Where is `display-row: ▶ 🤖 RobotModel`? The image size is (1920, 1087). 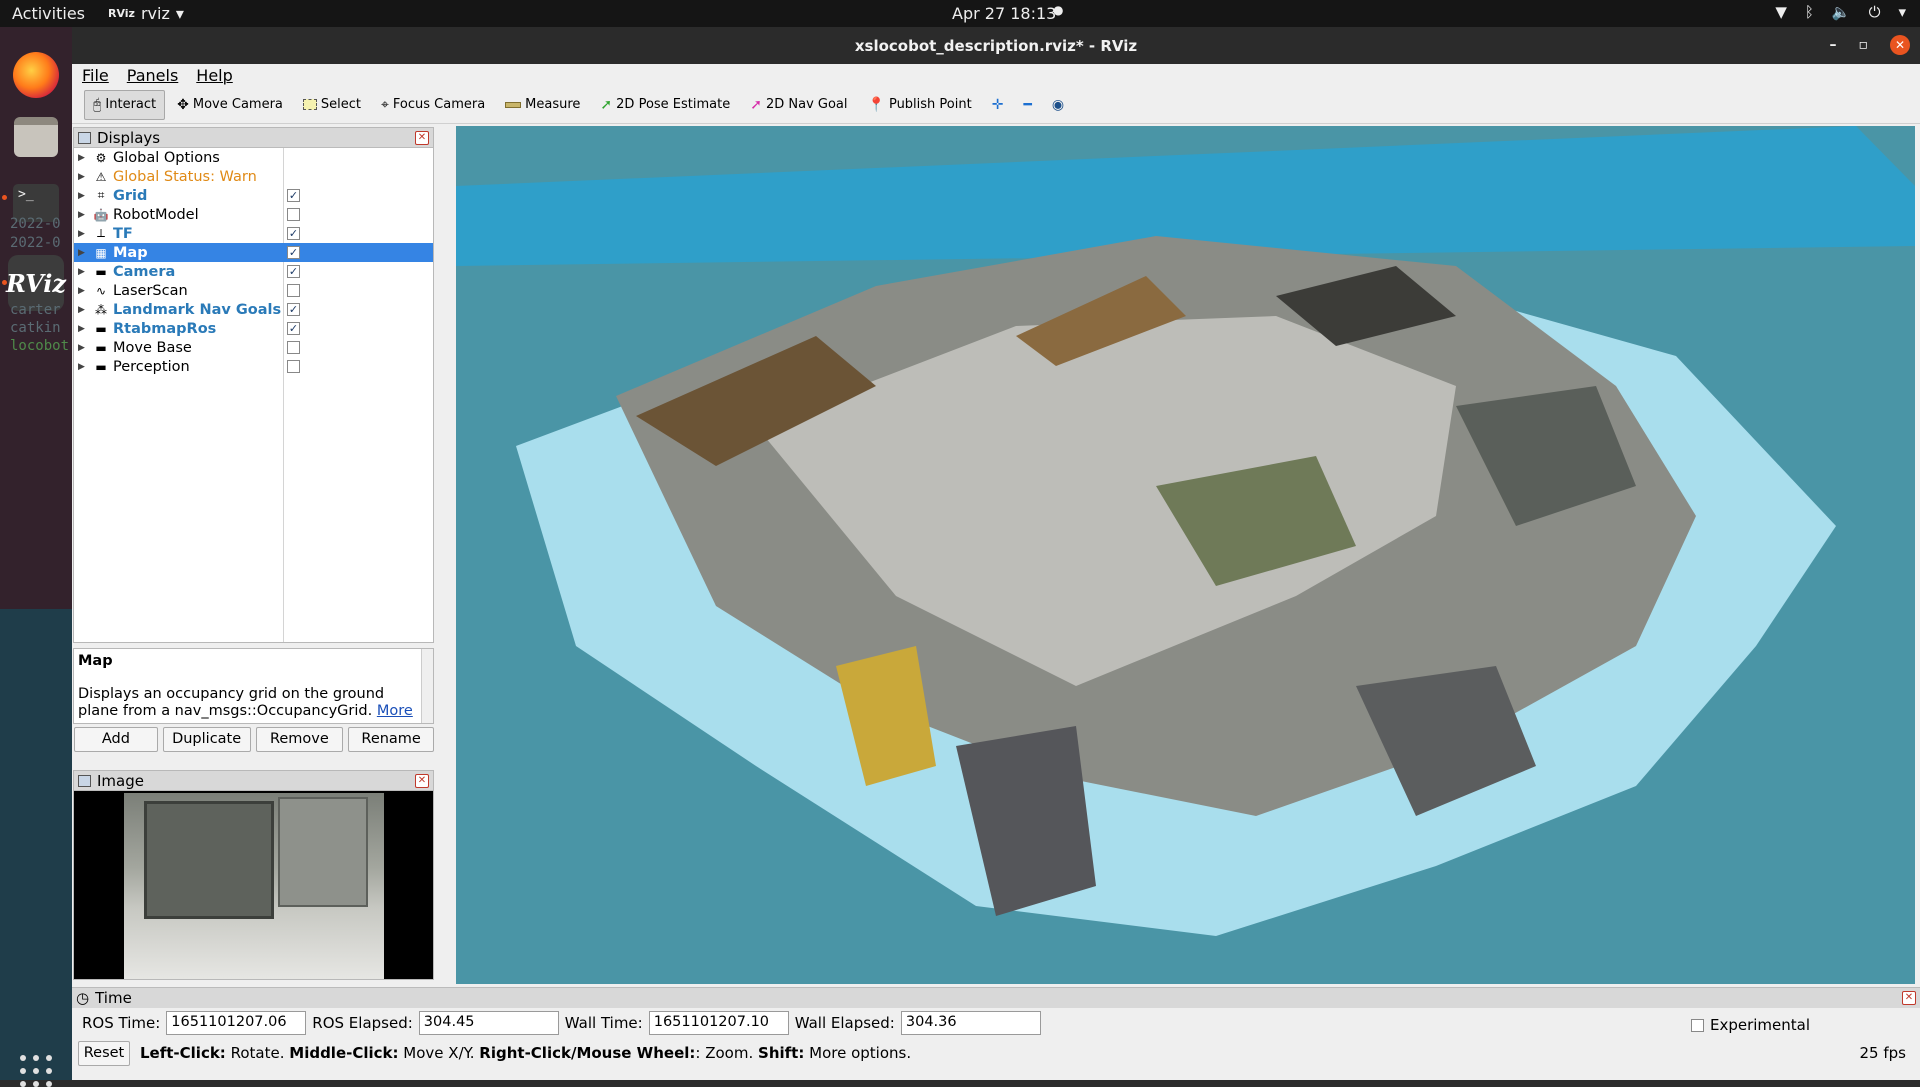
display-row: ▶ 🤖 RobotModel is located at coordinates (253, 214).